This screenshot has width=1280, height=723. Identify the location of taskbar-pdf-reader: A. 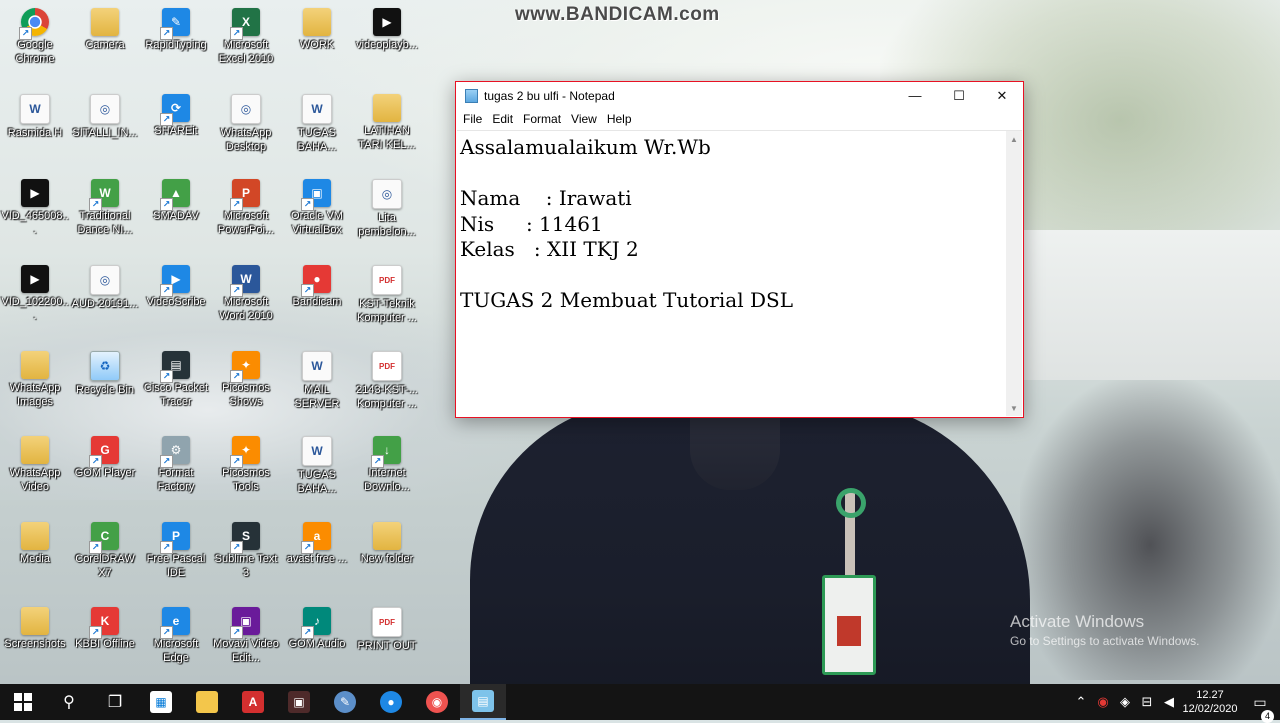
(253, 702).